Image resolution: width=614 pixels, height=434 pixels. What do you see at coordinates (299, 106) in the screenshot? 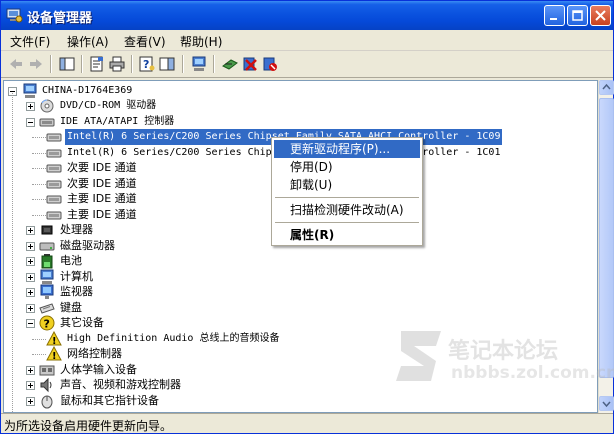
I see `device-category: DVD/CD-ROM 驱动器` at bounding box center [299, 106].